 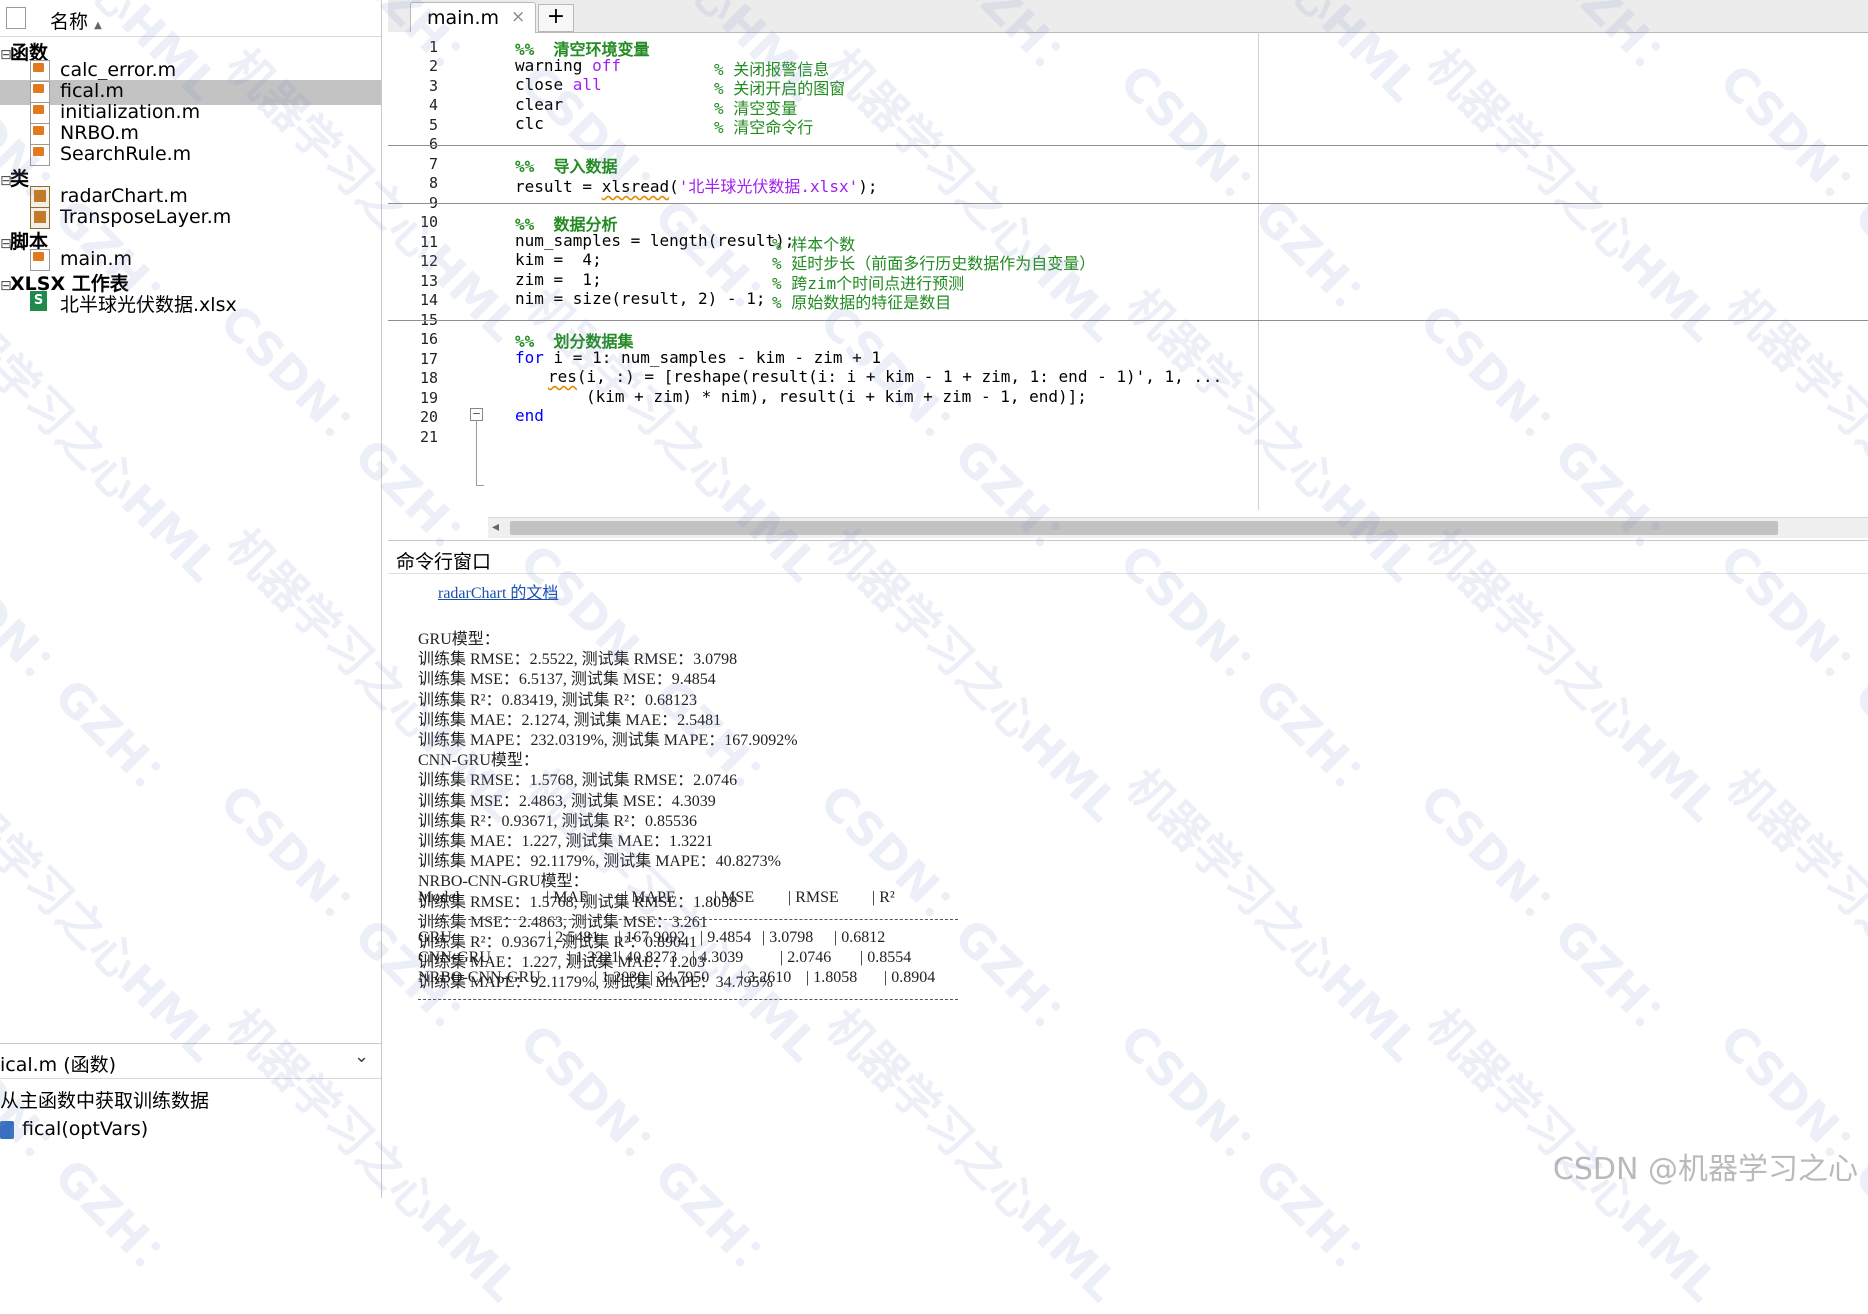 What do you see at coordinates (428, 339) in the screenshot?
I see `line-number: 16` at bounding box center [428, 339].